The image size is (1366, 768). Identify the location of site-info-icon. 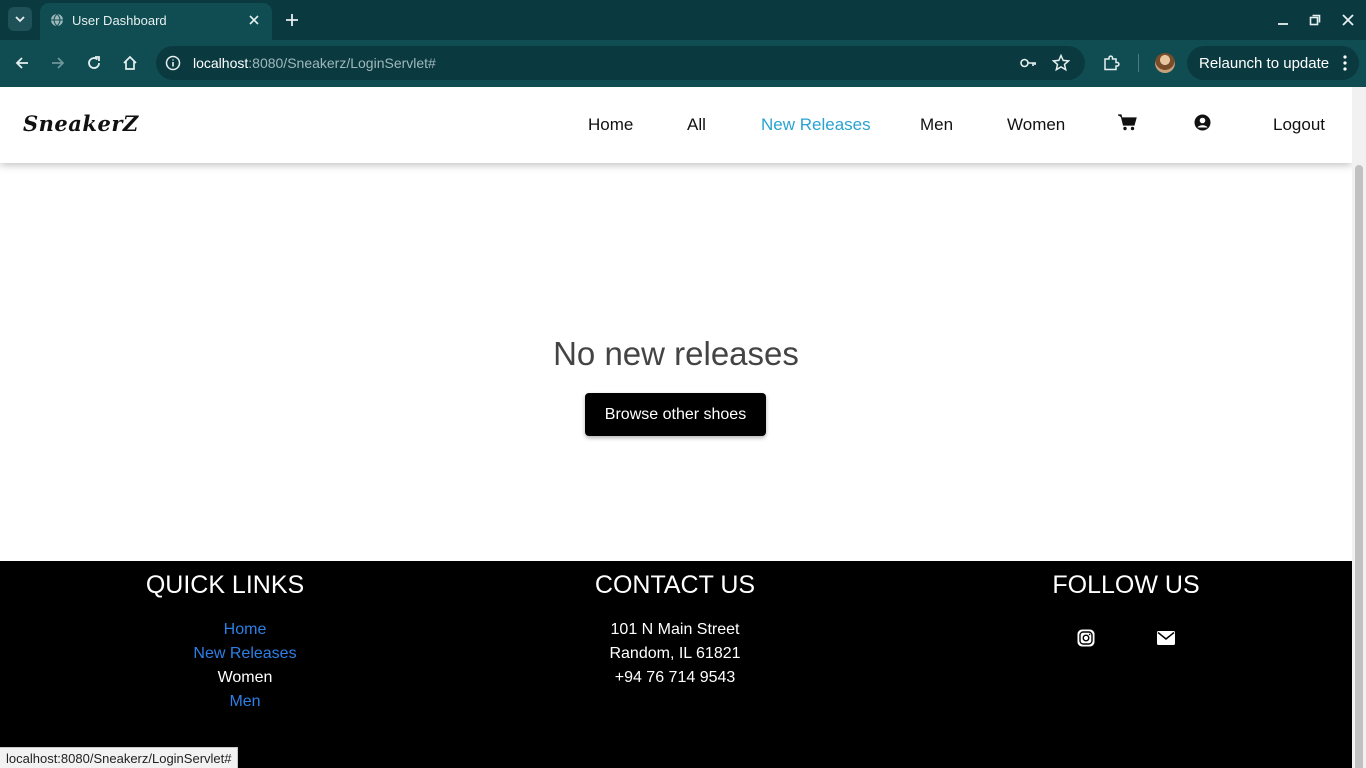
(173, 63).